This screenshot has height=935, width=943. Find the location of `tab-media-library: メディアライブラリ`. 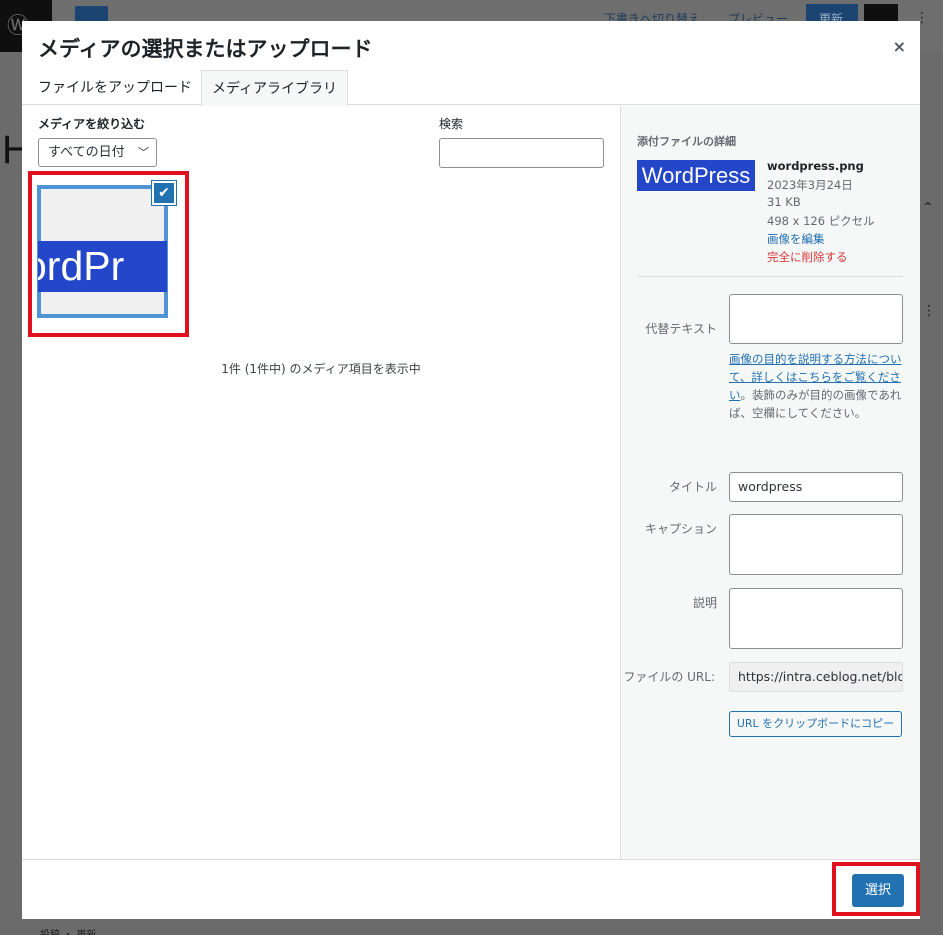

tab-media-library: メディアライブラリ is located at coordinates (275, 88).